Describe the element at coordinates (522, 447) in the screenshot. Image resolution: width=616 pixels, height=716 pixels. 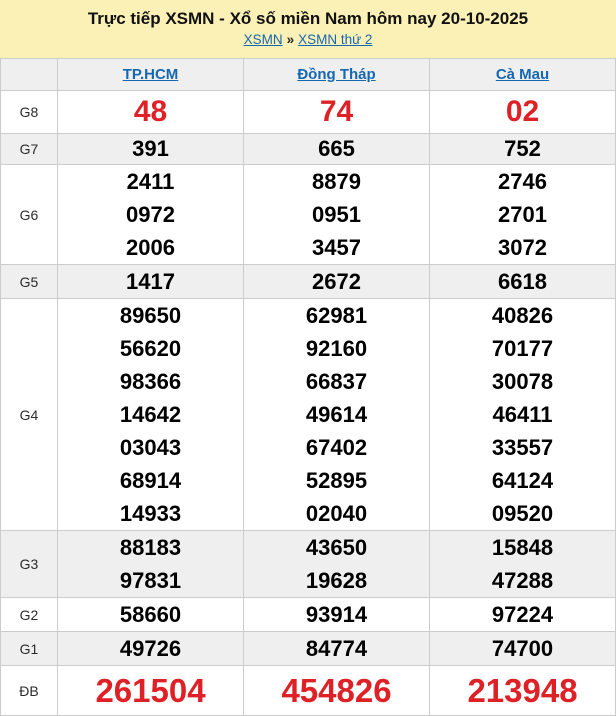
I see `prize-number: 33557` at that location.